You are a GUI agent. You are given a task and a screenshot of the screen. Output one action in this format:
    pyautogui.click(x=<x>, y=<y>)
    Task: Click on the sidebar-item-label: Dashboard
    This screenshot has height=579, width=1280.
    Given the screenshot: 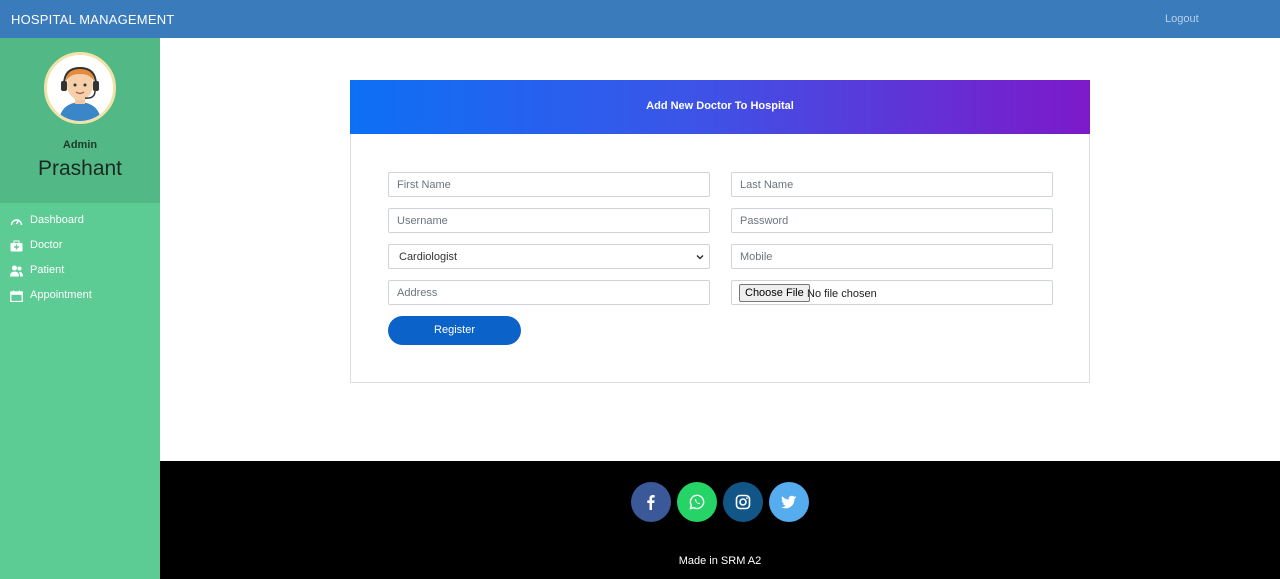 What is the action you would take?
    pyautogui.click(x=57, y=220)
    